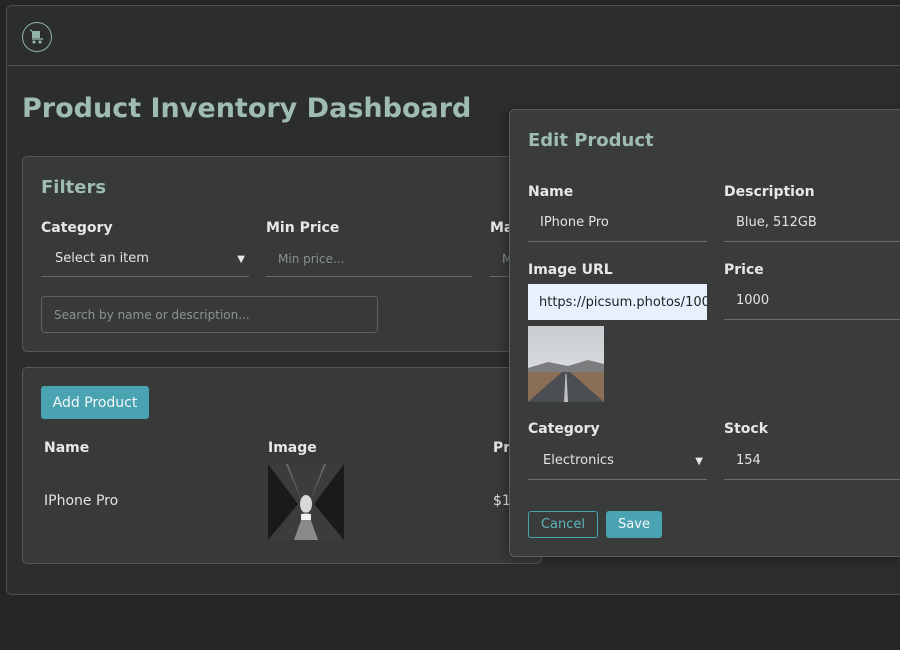  What do you see at coordinates (303, 228) in the screenshot?
I see `min-price-label: Min Price` at bounding box center [303, 228].